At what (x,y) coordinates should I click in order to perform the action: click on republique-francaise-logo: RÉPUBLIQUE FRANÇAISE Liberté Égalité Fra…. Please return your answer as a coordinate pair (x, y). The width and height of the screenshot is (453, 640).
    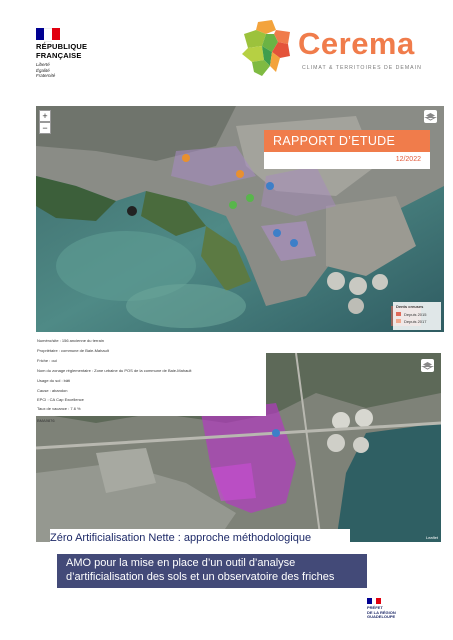
    Looking at the image, I should click on (71, 54).